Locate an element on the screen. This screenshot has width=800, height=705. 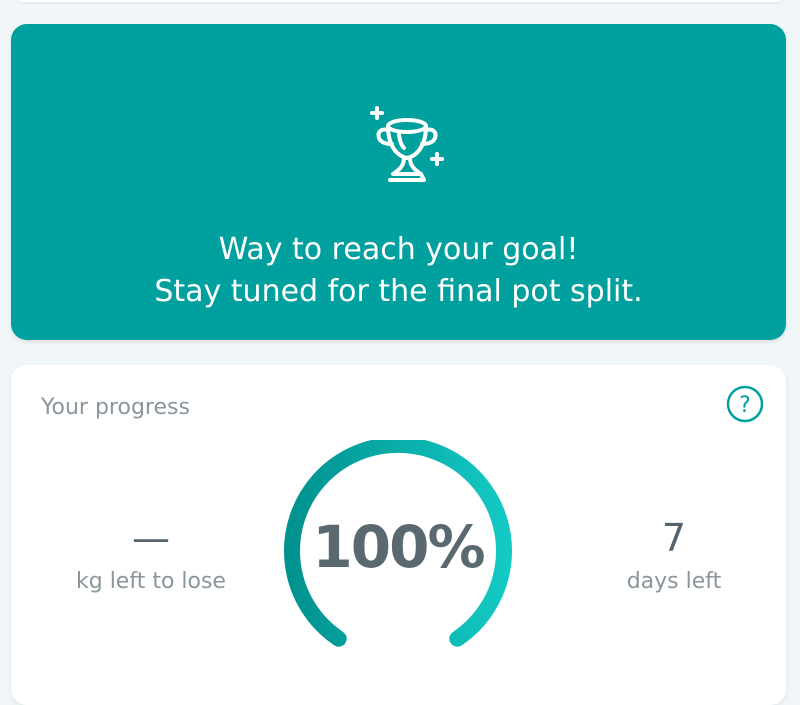
kg-left-stat: — kg left to lose is located at coordinates (151, 554).